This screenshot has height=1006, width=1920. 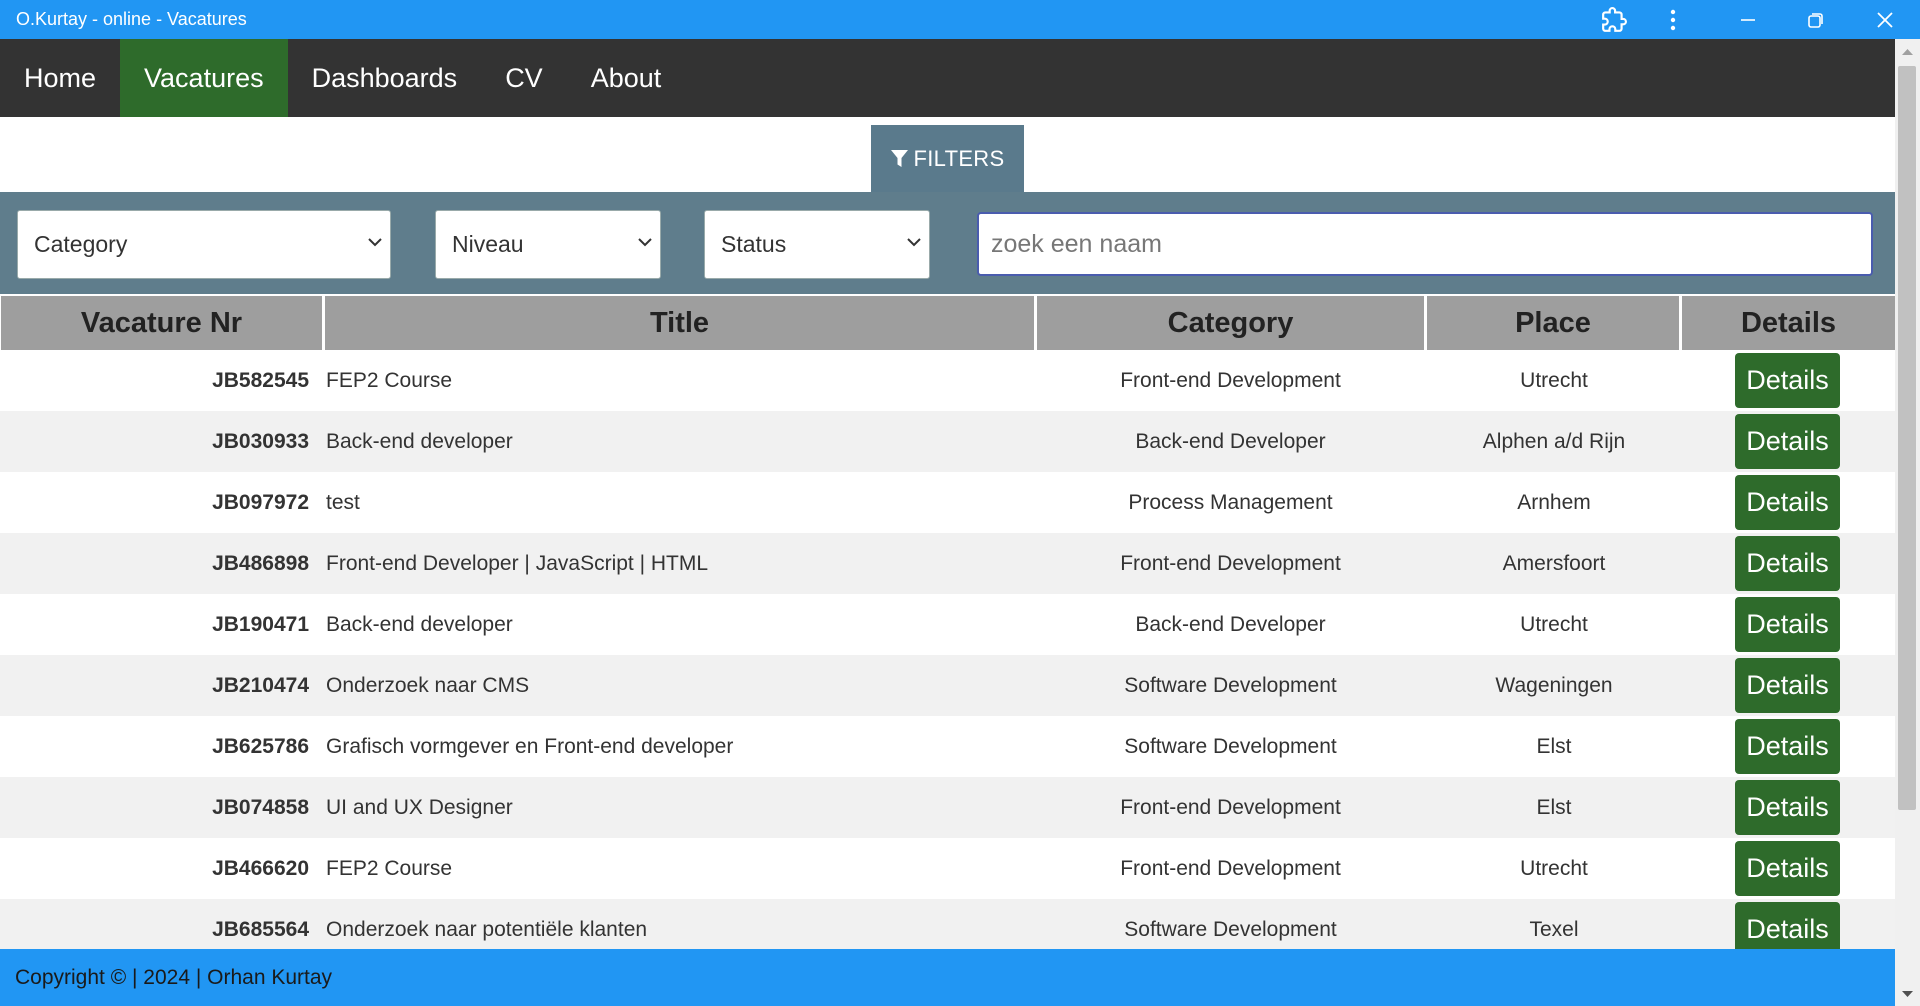 What do you see at coordinates (1425, 244) in the screenshot?
I see `search-input` at bounding box center [1425, 244].